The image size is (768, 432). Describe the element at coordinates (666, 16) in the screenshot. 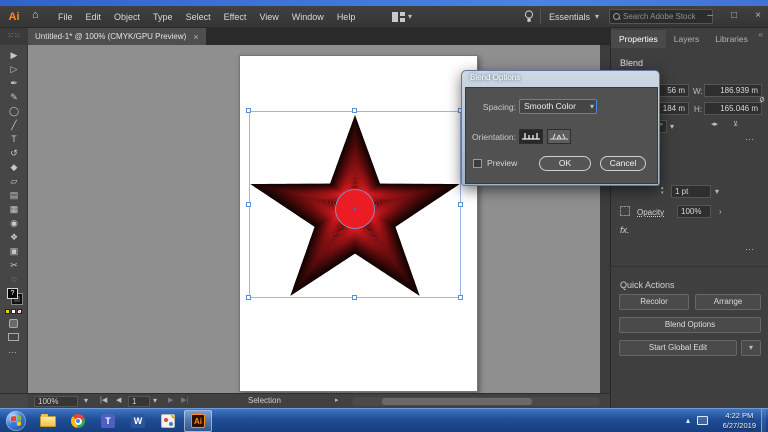

I see `search-input` at that location.